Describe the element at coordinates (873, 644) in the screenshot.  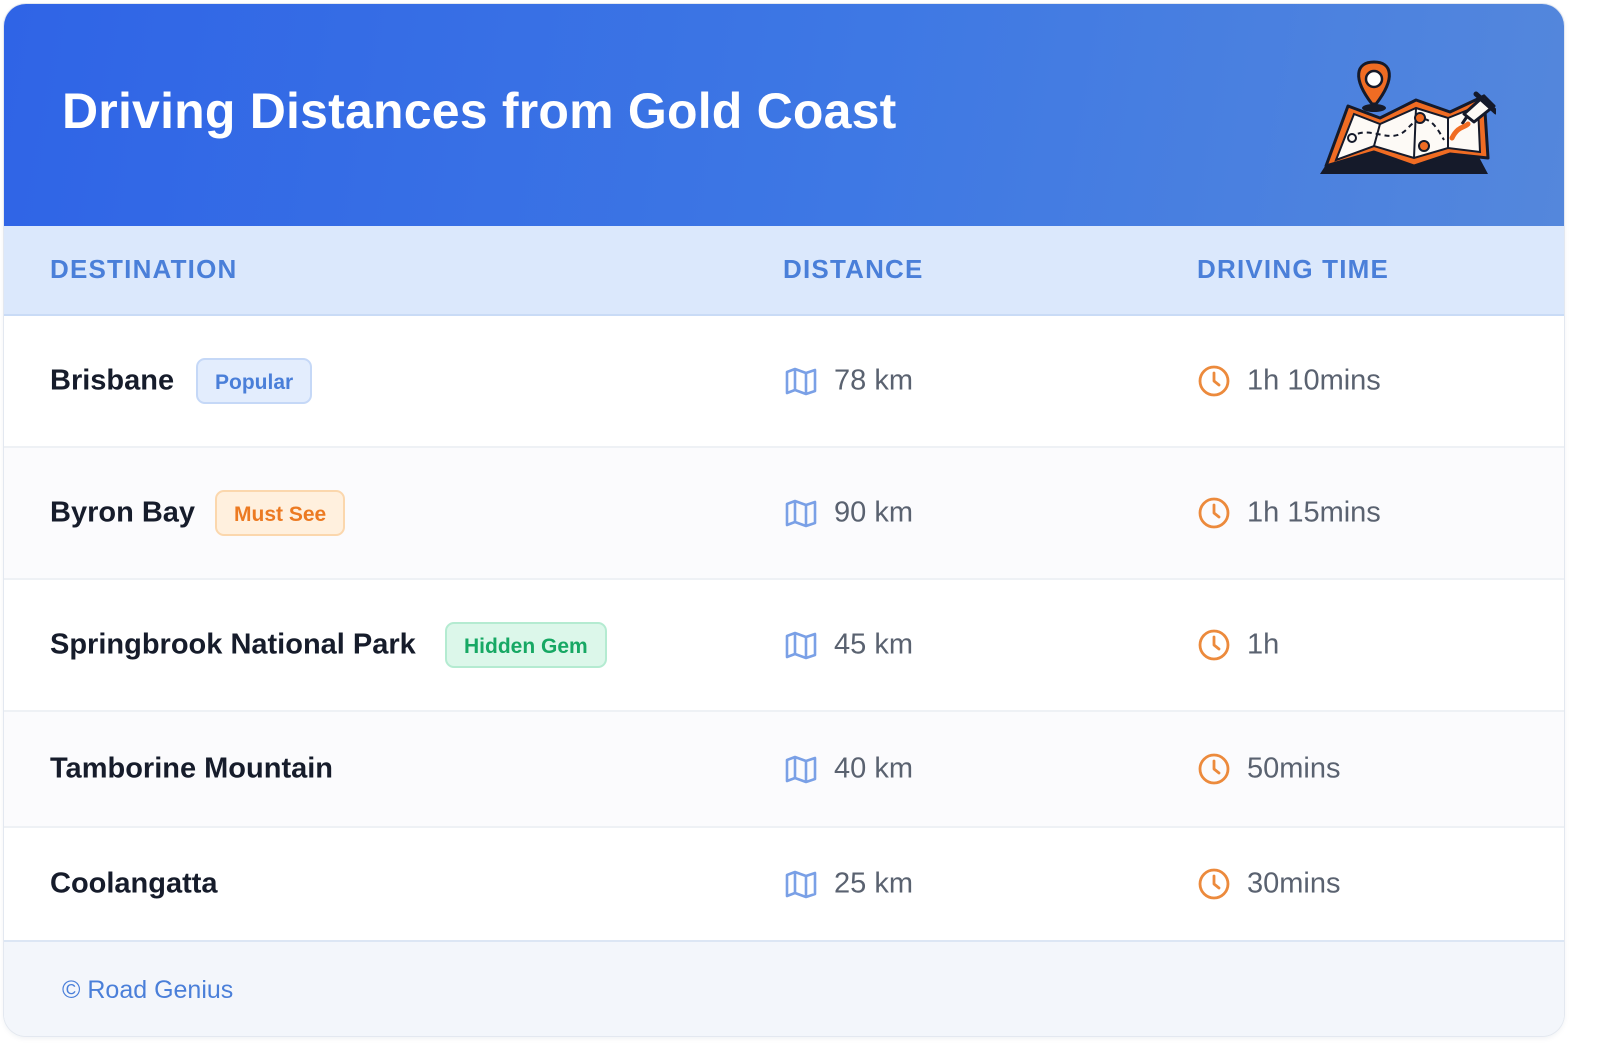
I see `distance-value: 45 km` at that location.